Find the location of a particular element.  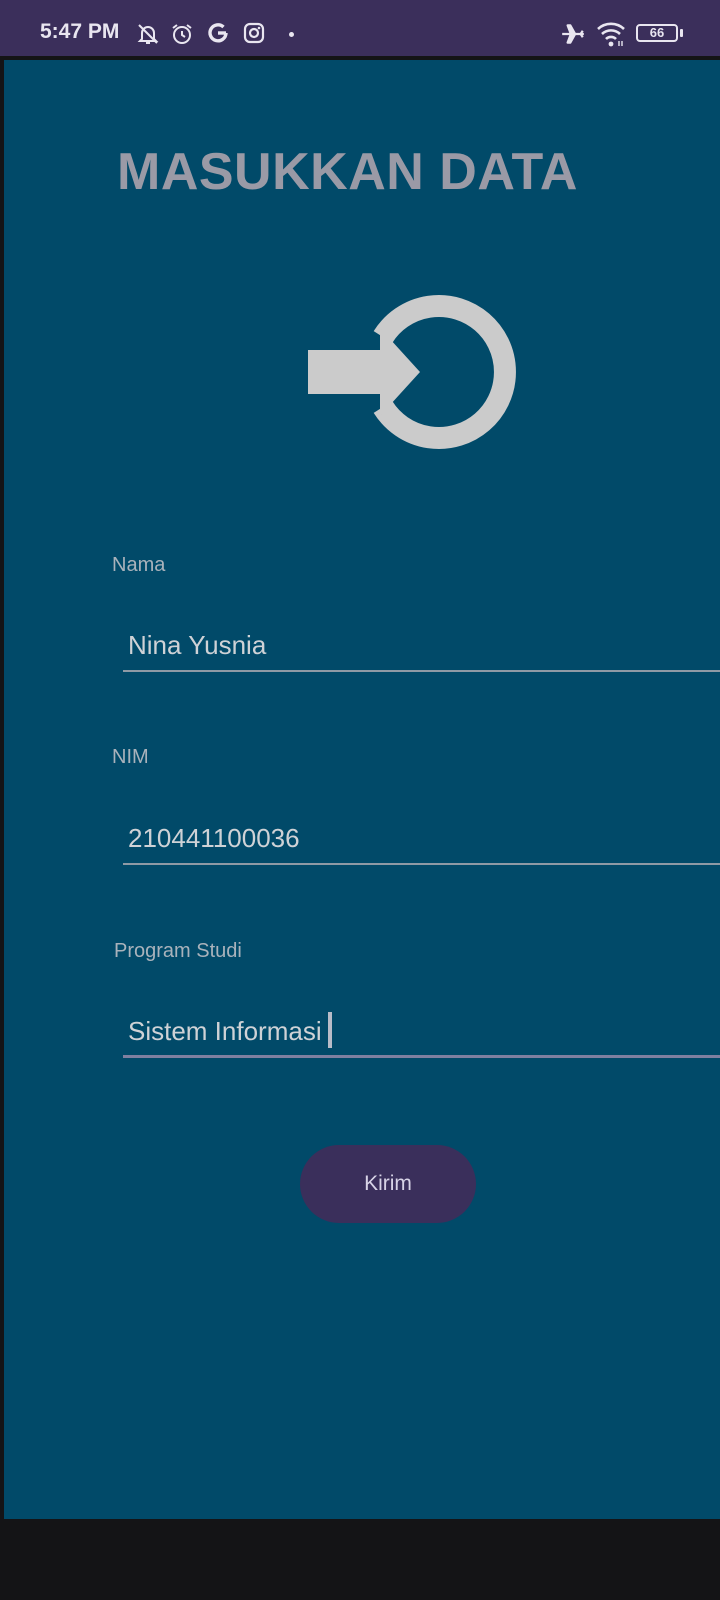

battery-icon: 66 is located at coordinates (657, 33).